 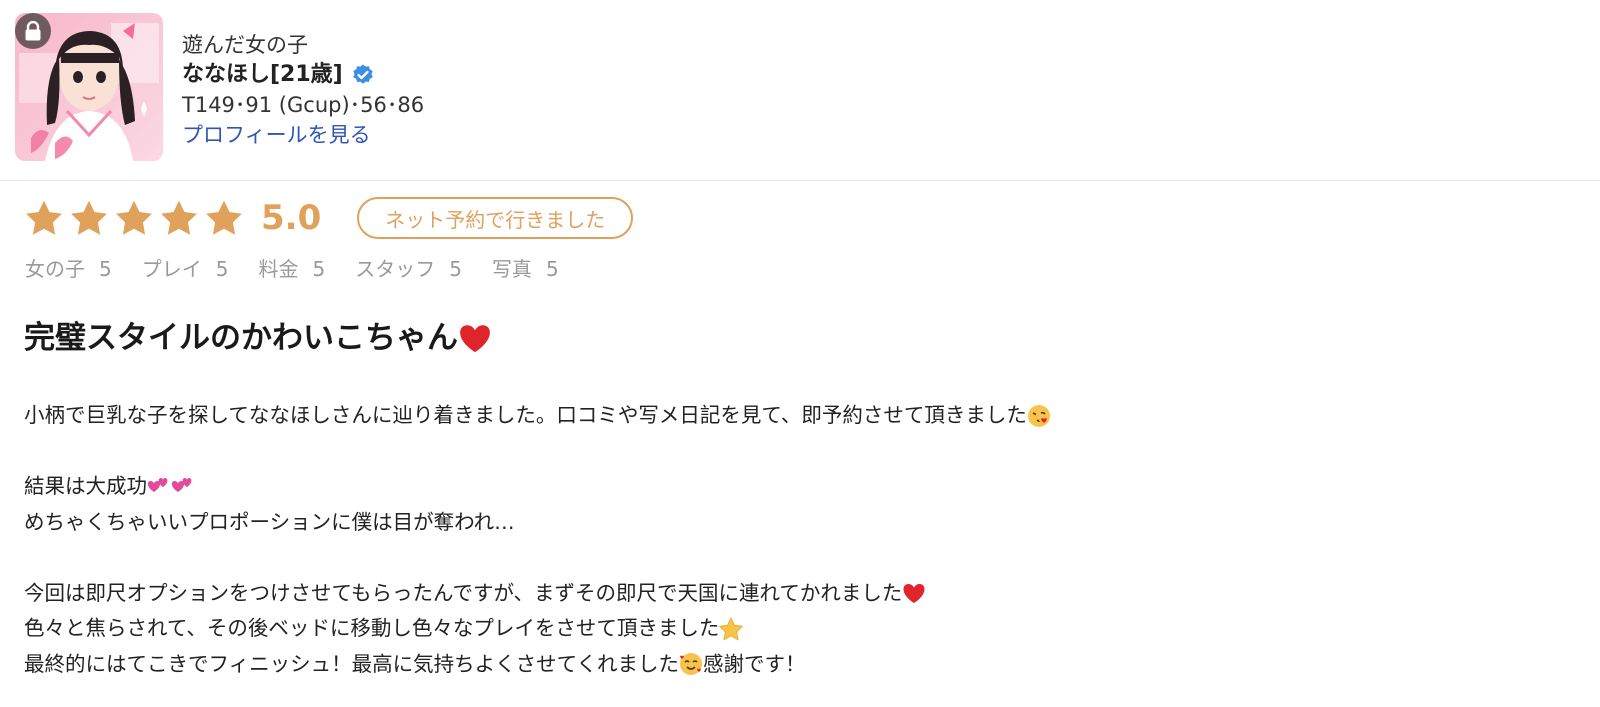 I want to click on review-line-text: 感謝です！, so click(x=754, y=663).